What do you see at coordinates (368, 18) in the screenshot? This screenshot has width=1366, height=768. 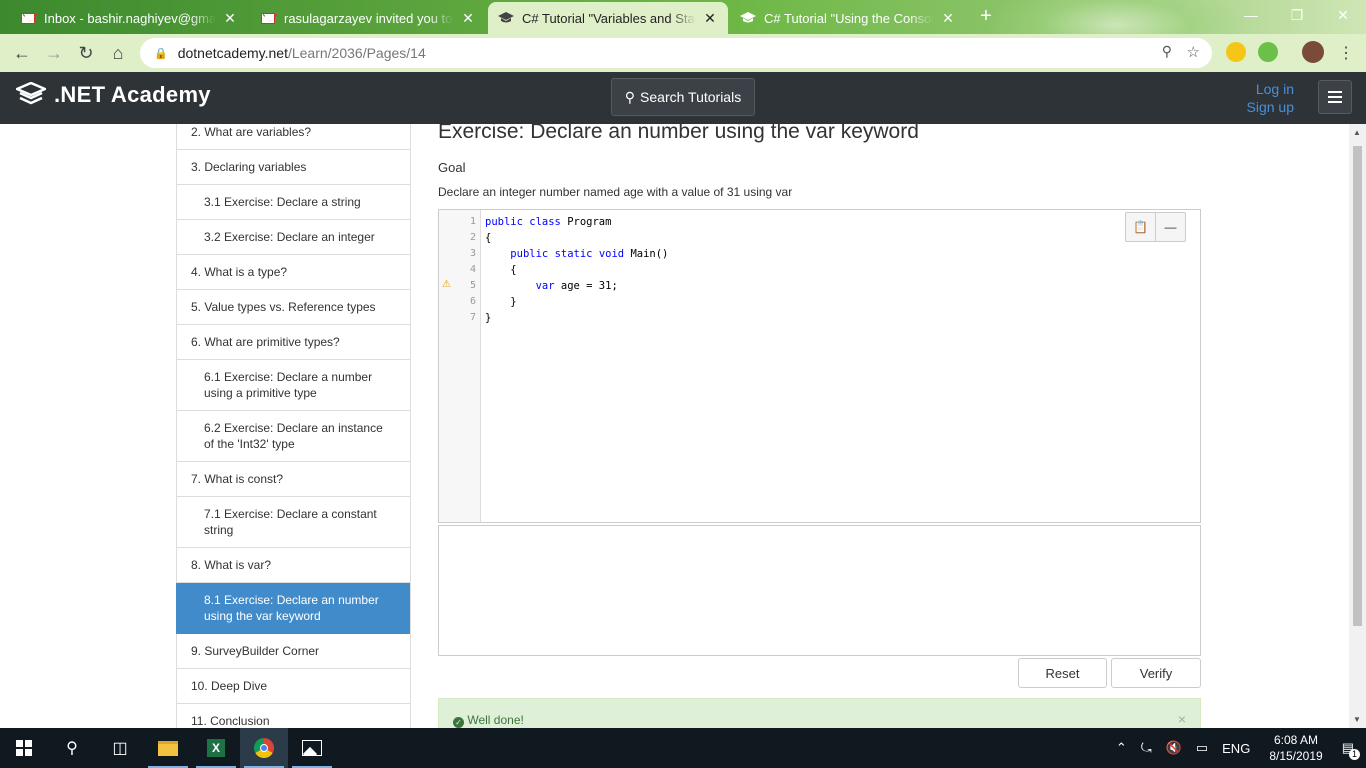 I see `tab-gmail-invite: rasulagarzayev invited you to Co ✕` at bounding box center [368, 18].